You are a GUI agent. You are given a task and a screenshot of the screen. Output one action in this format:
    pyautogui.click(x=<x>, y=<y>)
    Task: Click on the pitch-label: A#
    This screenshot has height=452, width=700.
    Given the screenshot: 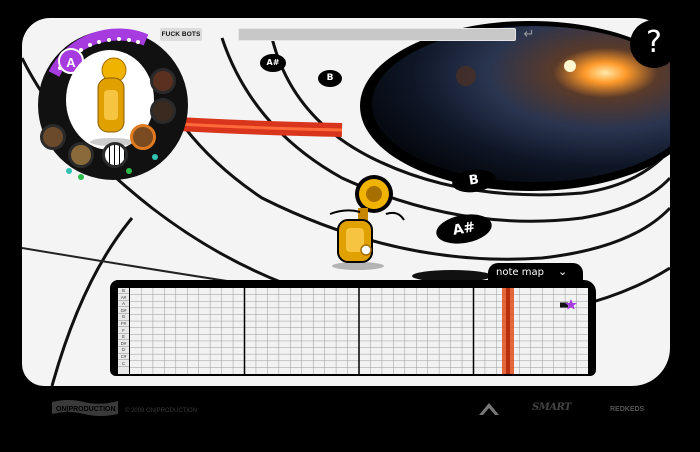 What is the action you would take?
    pyautogui.click(x=123, y=298)
    